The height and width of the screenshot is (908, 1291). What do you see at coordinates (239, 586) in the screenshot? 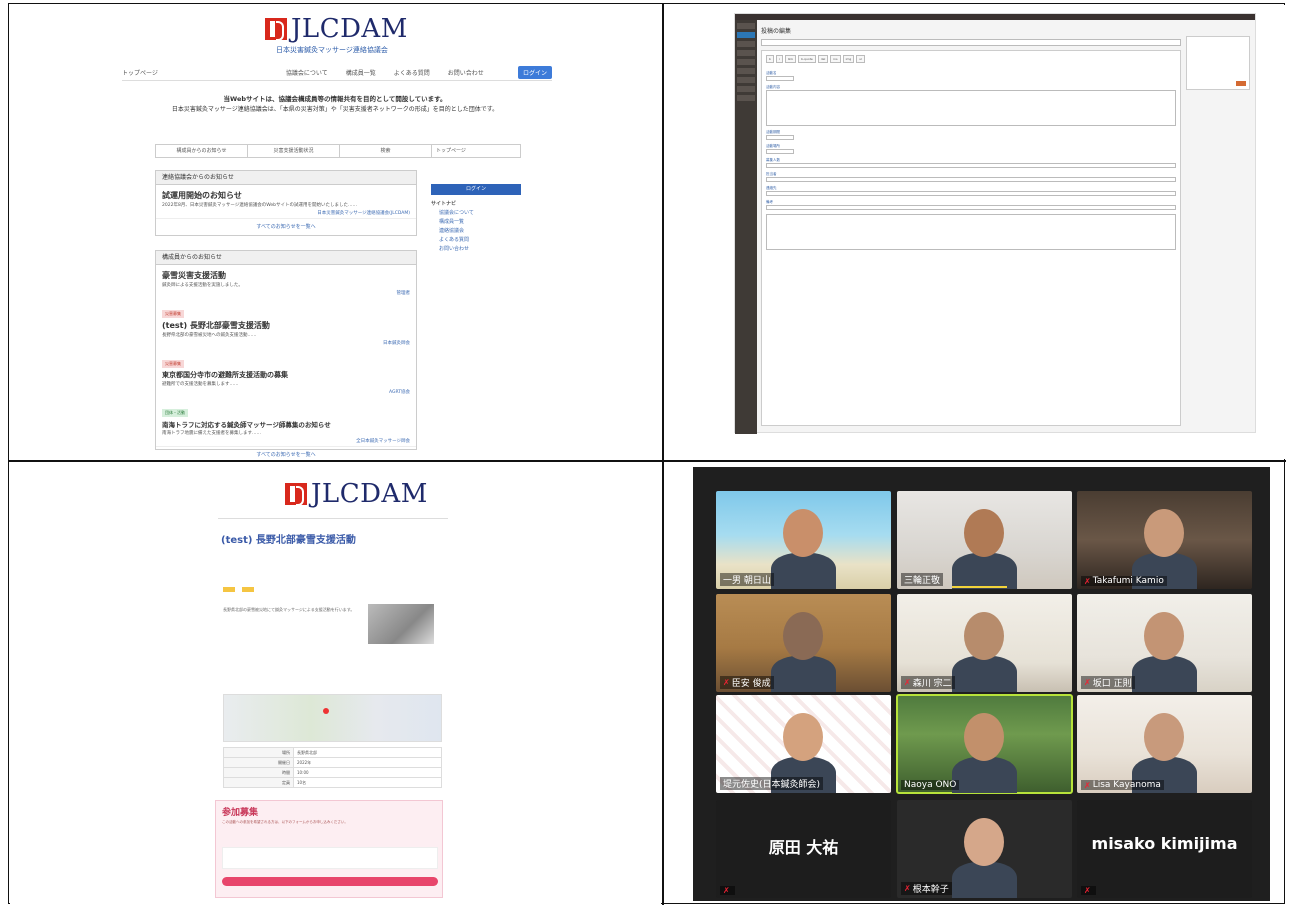
I see `event-tags` at bounding box center [239, 586].